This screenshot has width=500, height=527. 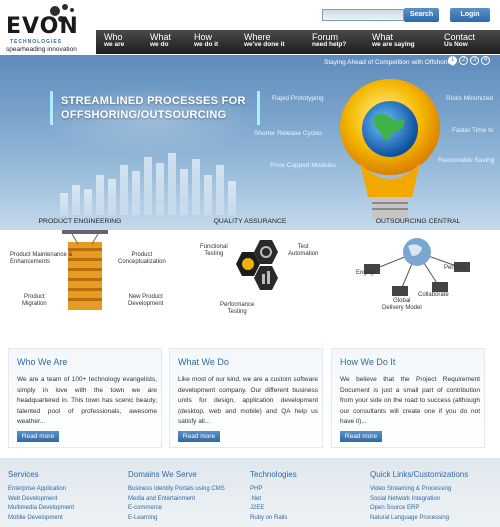 What do you see at coordinates (303, 250) in the screenshot?
I see `label-test-automation: Test Automation` at bounding box center [303, 250].